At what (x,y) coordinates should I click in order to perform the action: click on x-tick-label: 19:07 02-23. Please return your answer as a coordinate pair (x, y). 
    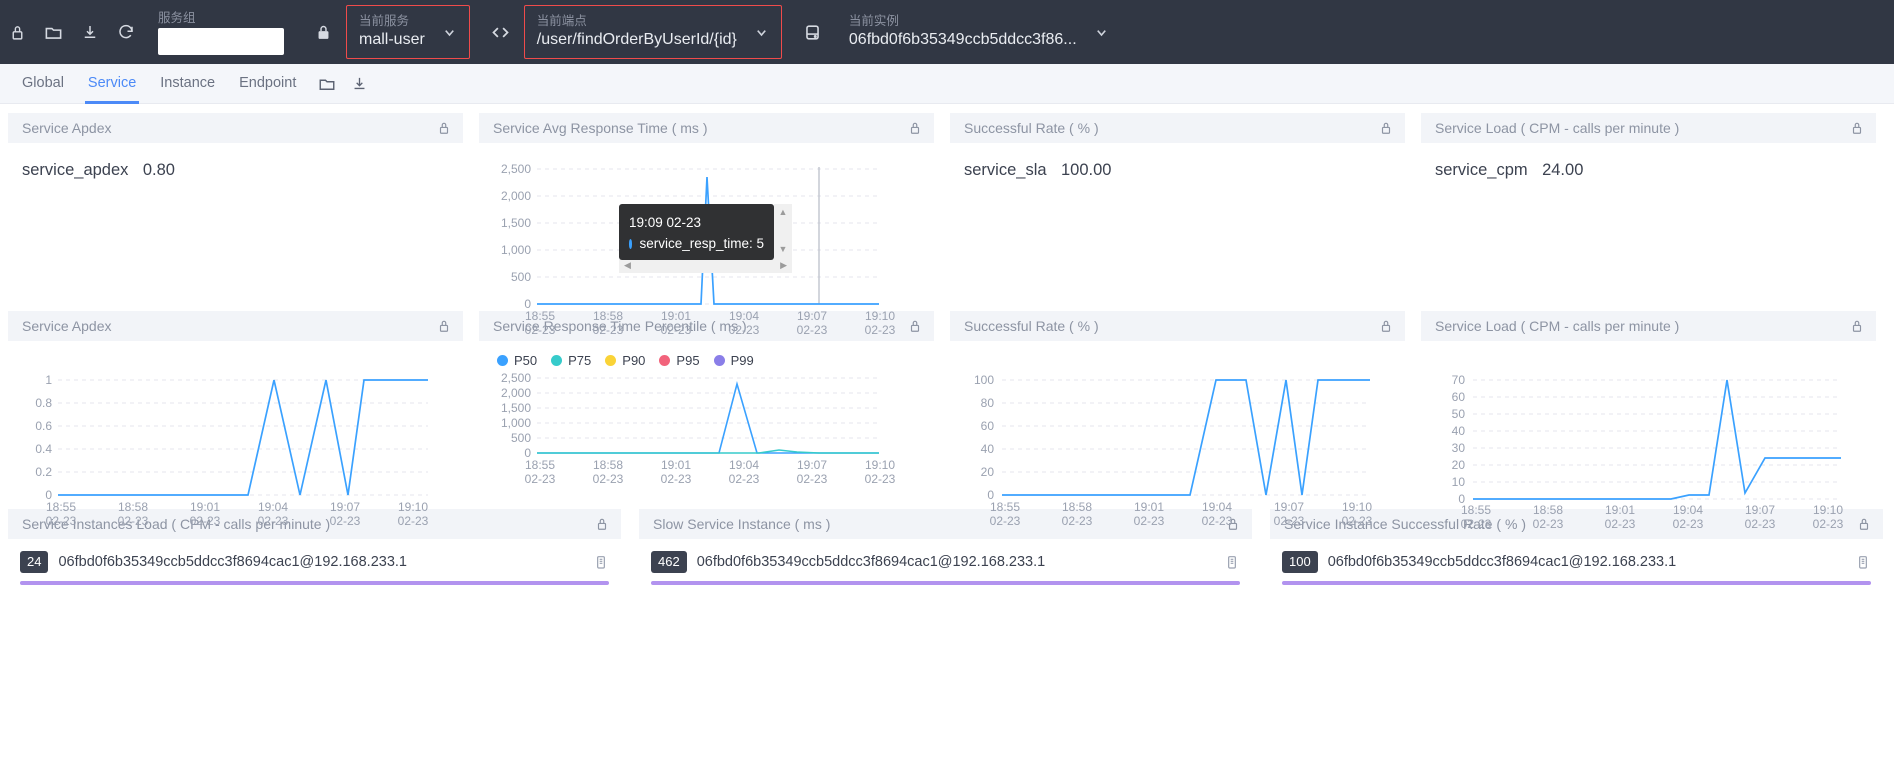
    Looking at the image, I should click on (1760, 517).